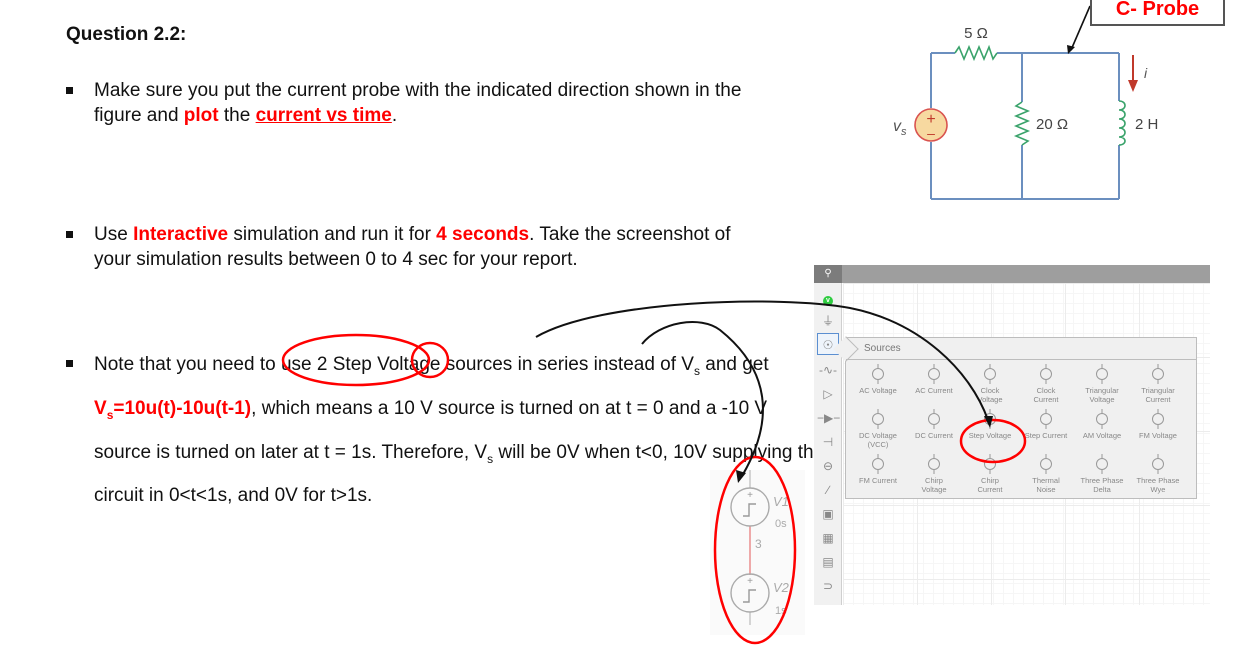  Describe the element at coordinates (757, 552) in the screenshot. I see `step-sources-schematic: + V1 0s 3 + V2 1s` at that location.